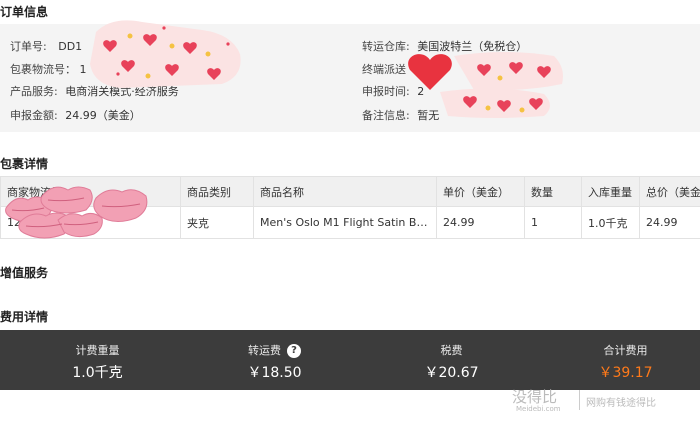 The width and height of the screenshot is (700, 437). I want to click on fee-tax-label: 税费, so click(451, 350).